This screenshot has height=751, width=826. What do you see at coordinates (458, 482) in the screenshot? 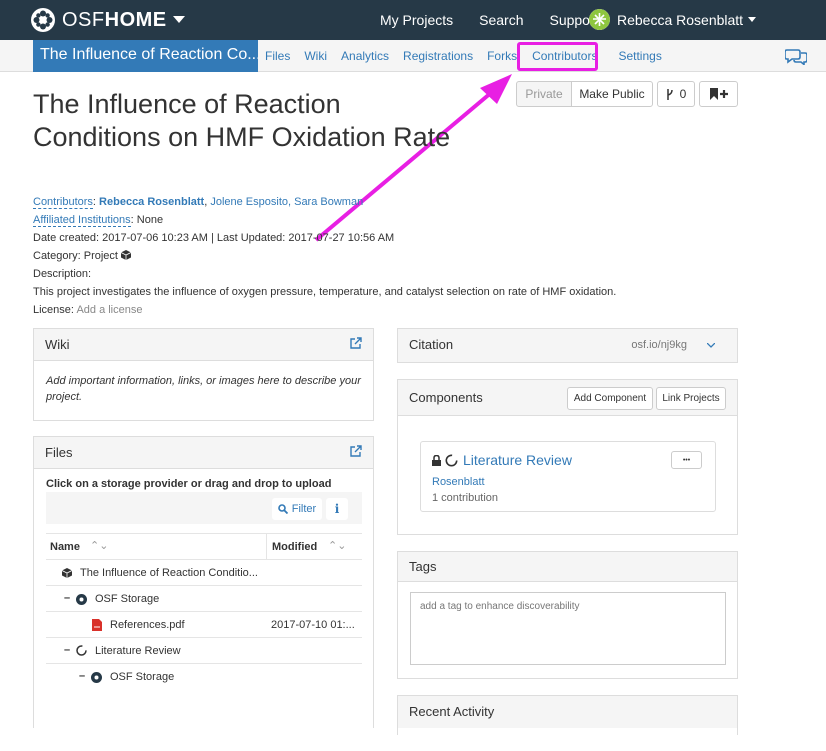
I see `component-author-link: Rosenblatt` at bounding box center [458, 482].